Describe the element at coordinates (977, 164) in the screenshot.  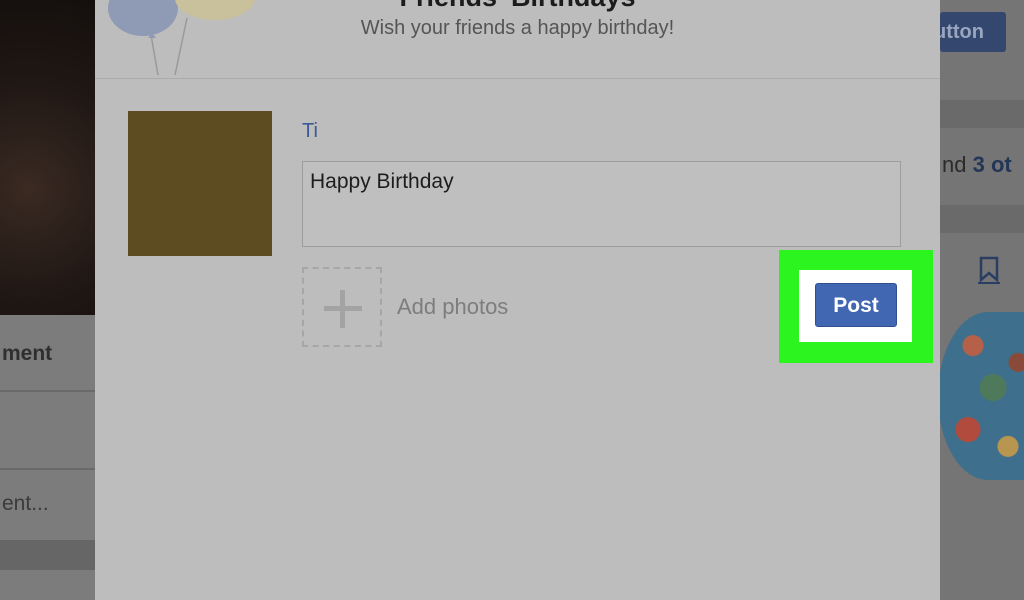
I see `right-friends-text: nd 3 ot` at that location.